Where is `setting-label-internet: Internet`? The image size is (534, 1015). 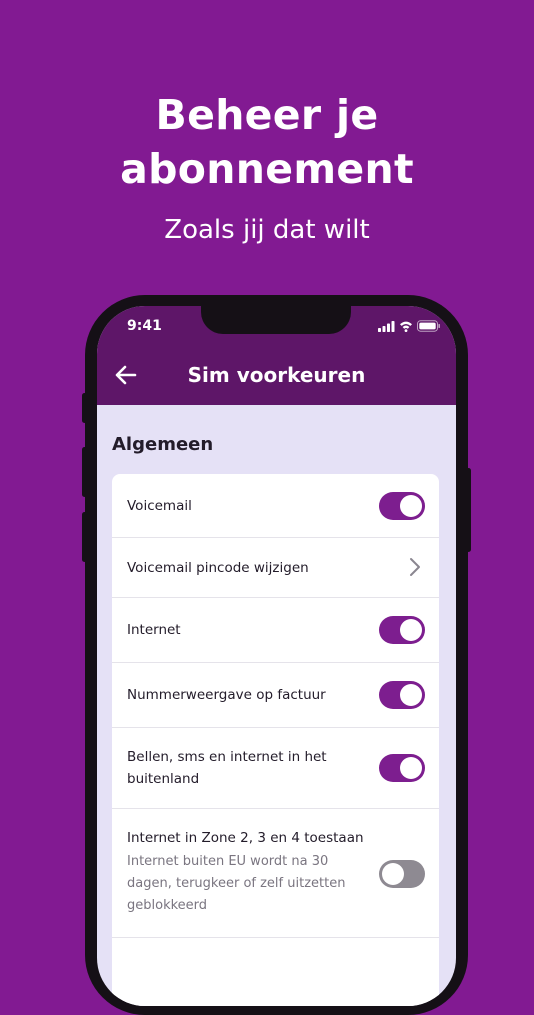
setting-label-internet: Internet is located at coordinates (154, 630).